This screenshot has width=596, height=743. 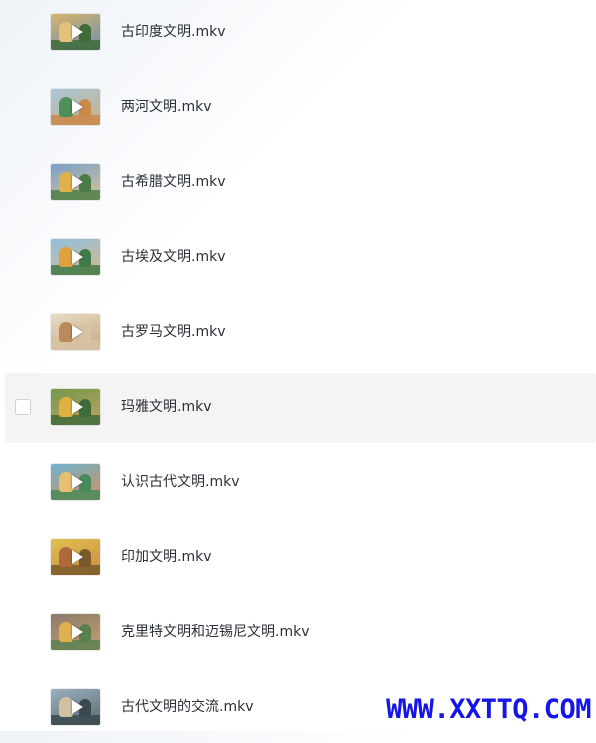 I want to click on file-row: 两河文明.mkv, so click(x=300, y=108).